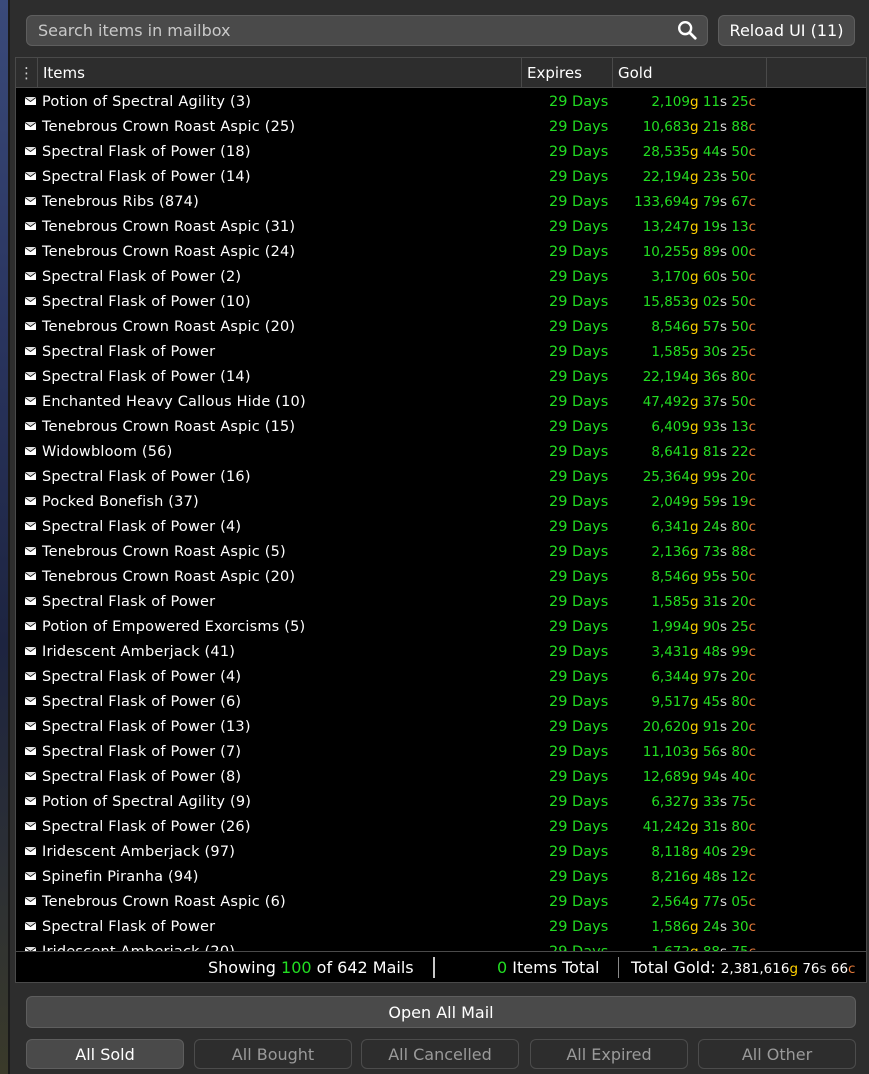  What do you see at coordinates (273, 1054) in the screenshot?
I see `tab-all-bought: All Bought` at bounding box center [273, 1054].